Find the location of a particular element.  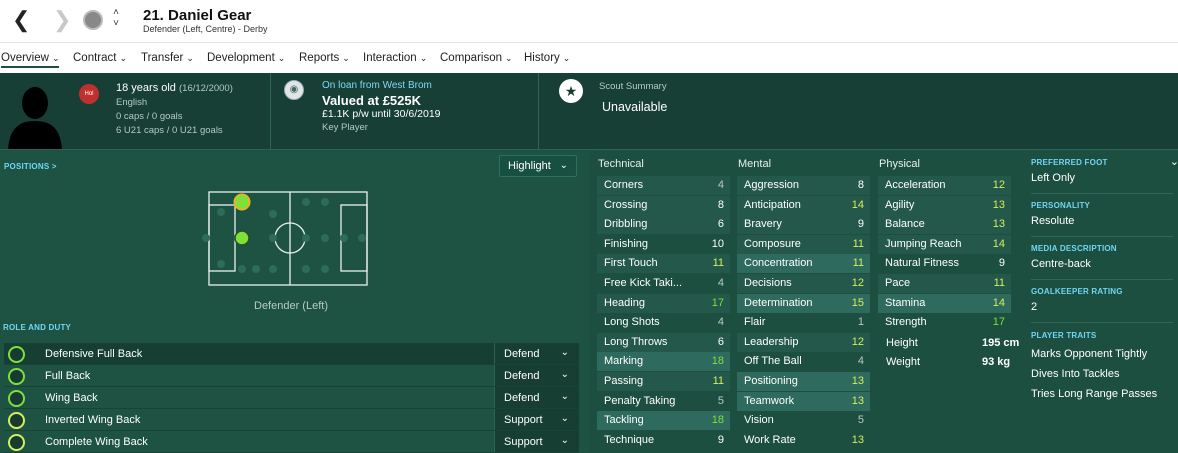

attribute-row: First Touch 11 is located at coordinates (663, 264).